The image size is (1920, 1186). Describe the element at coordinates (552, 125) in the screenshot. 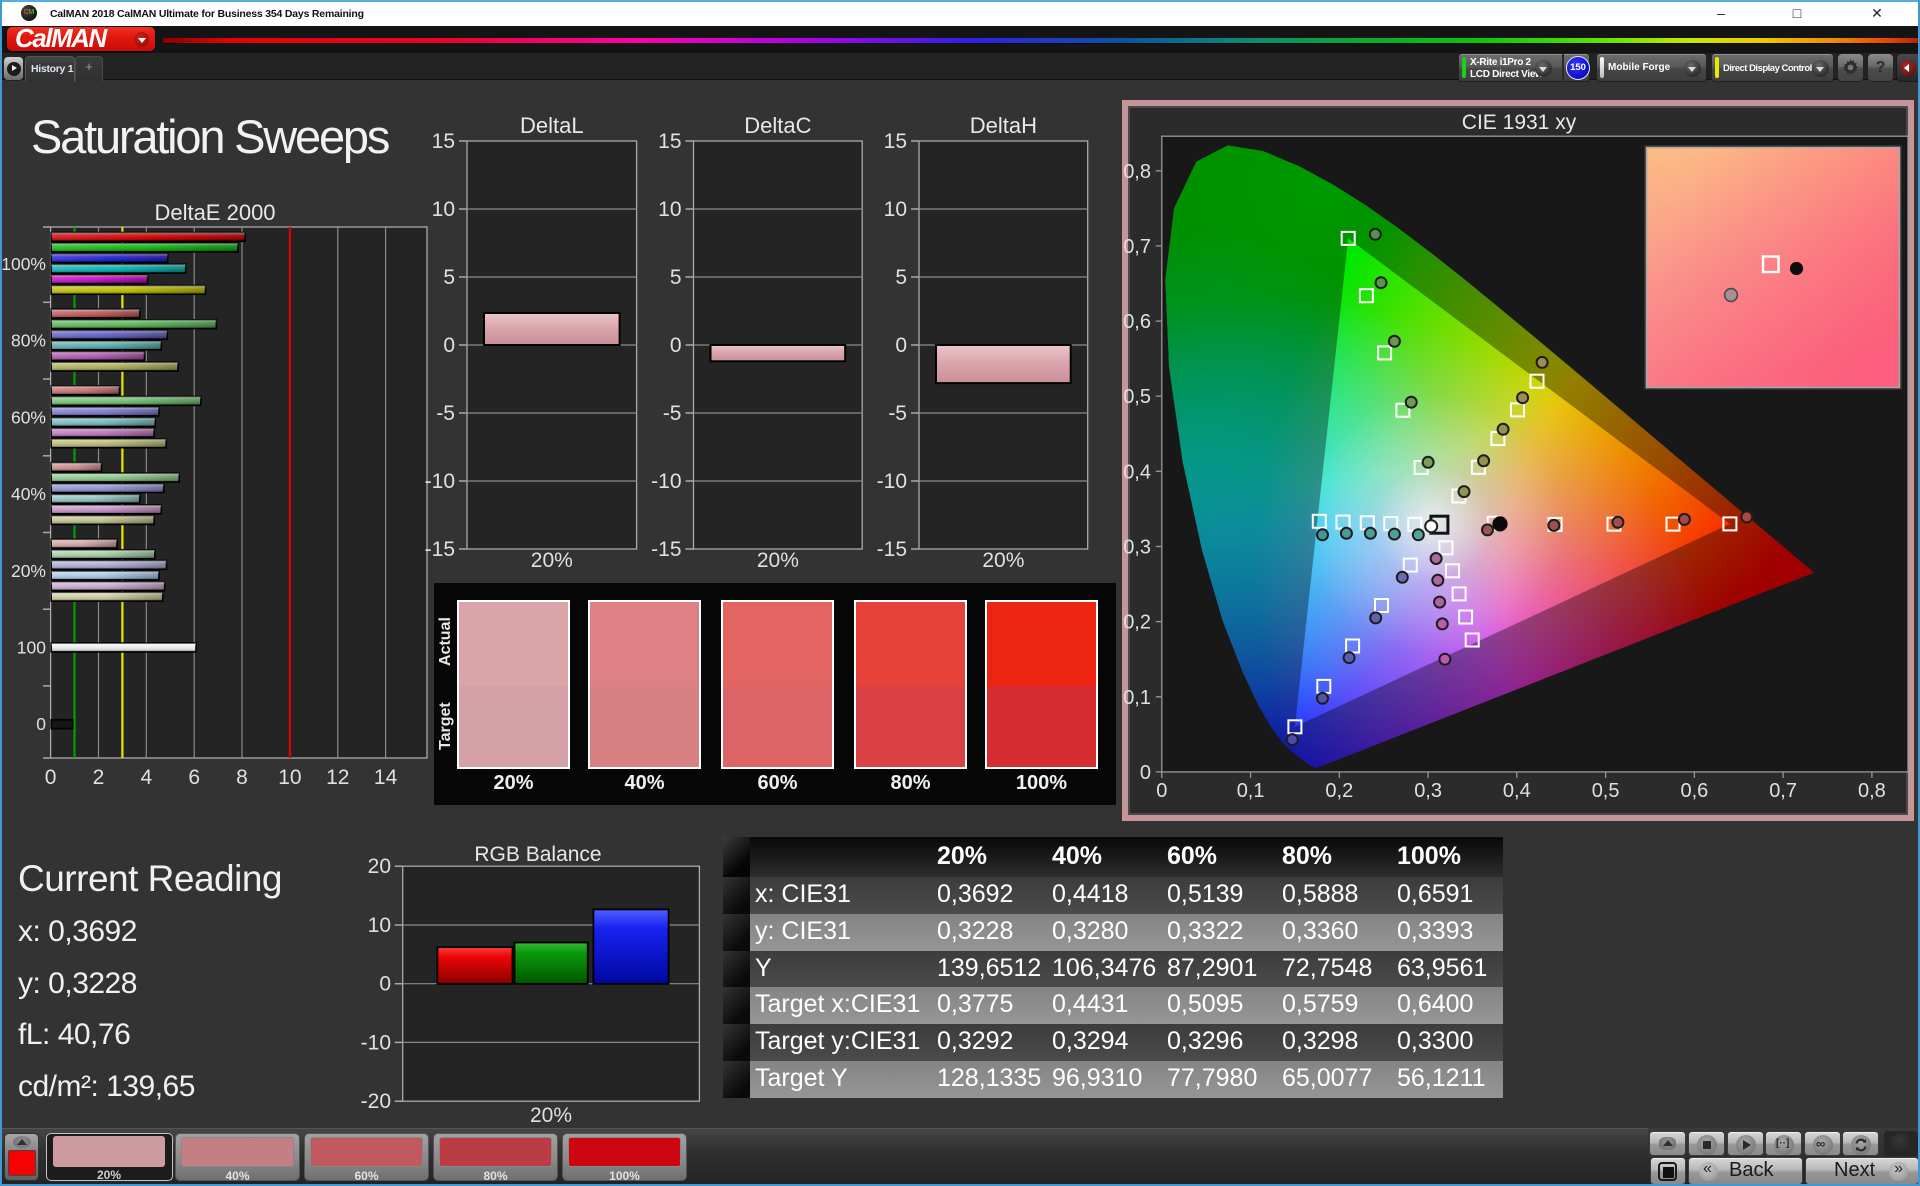

I see `svg-text: DeltaL` at that location.